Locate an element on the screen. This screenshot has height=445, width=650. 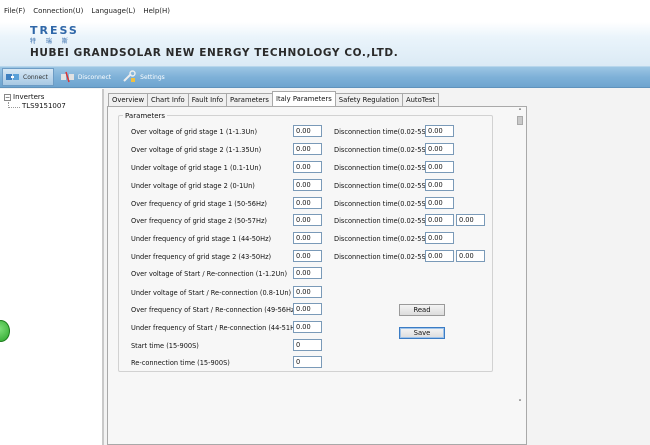
disconnect-icon is located at coordinates (67, 77).